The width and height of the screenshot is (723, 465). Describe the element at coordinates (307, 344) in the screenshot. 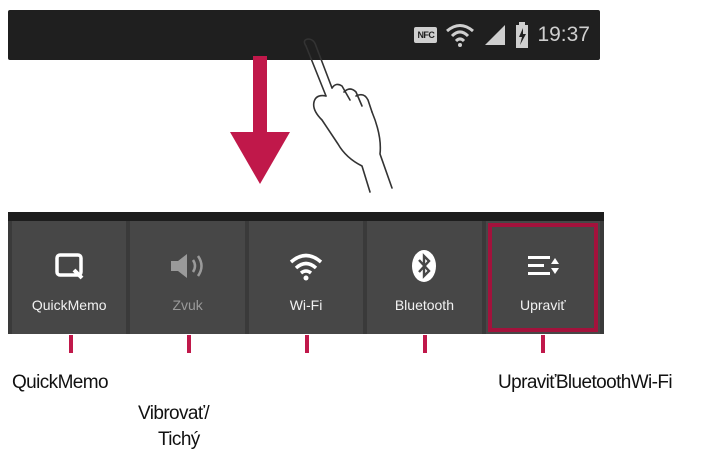

I see `tick-wifi` at that location.